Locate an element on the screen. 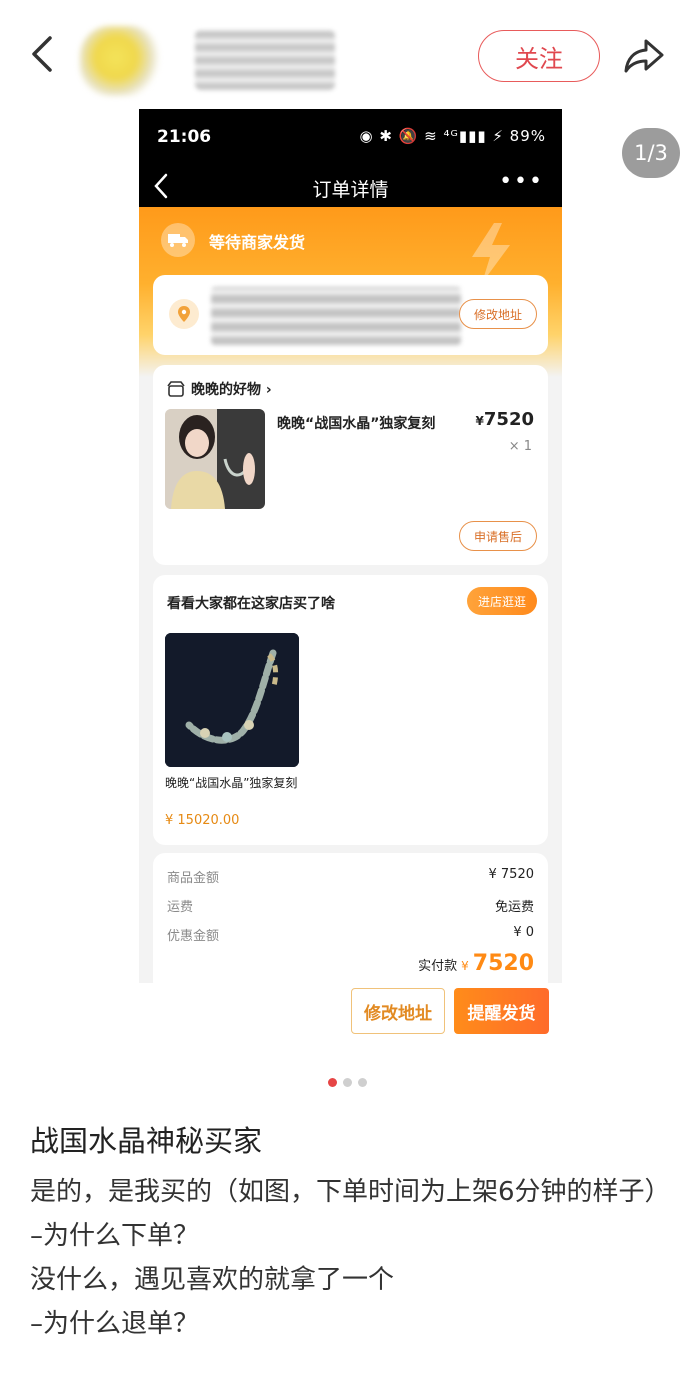  paid-amount: 实付款 ¥ 7520 is located at coordinates (476, 963).